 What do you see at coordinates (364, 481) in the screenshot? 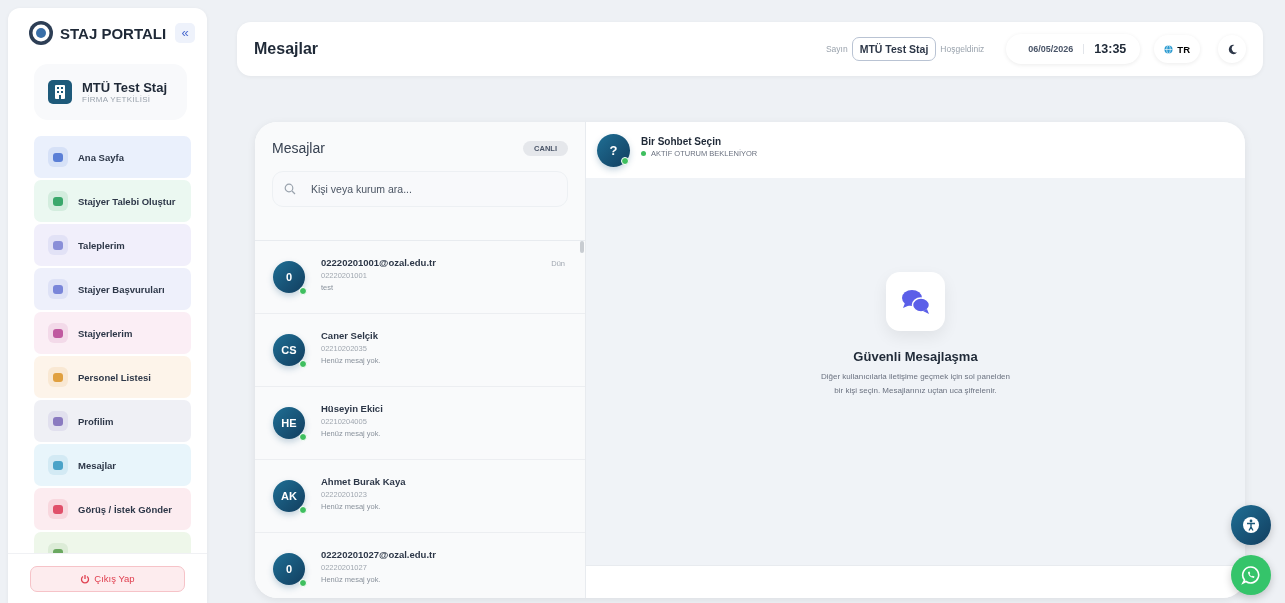
I see `contact-name: Ahmet Burak Kaya` at bounding box center [364, 481].